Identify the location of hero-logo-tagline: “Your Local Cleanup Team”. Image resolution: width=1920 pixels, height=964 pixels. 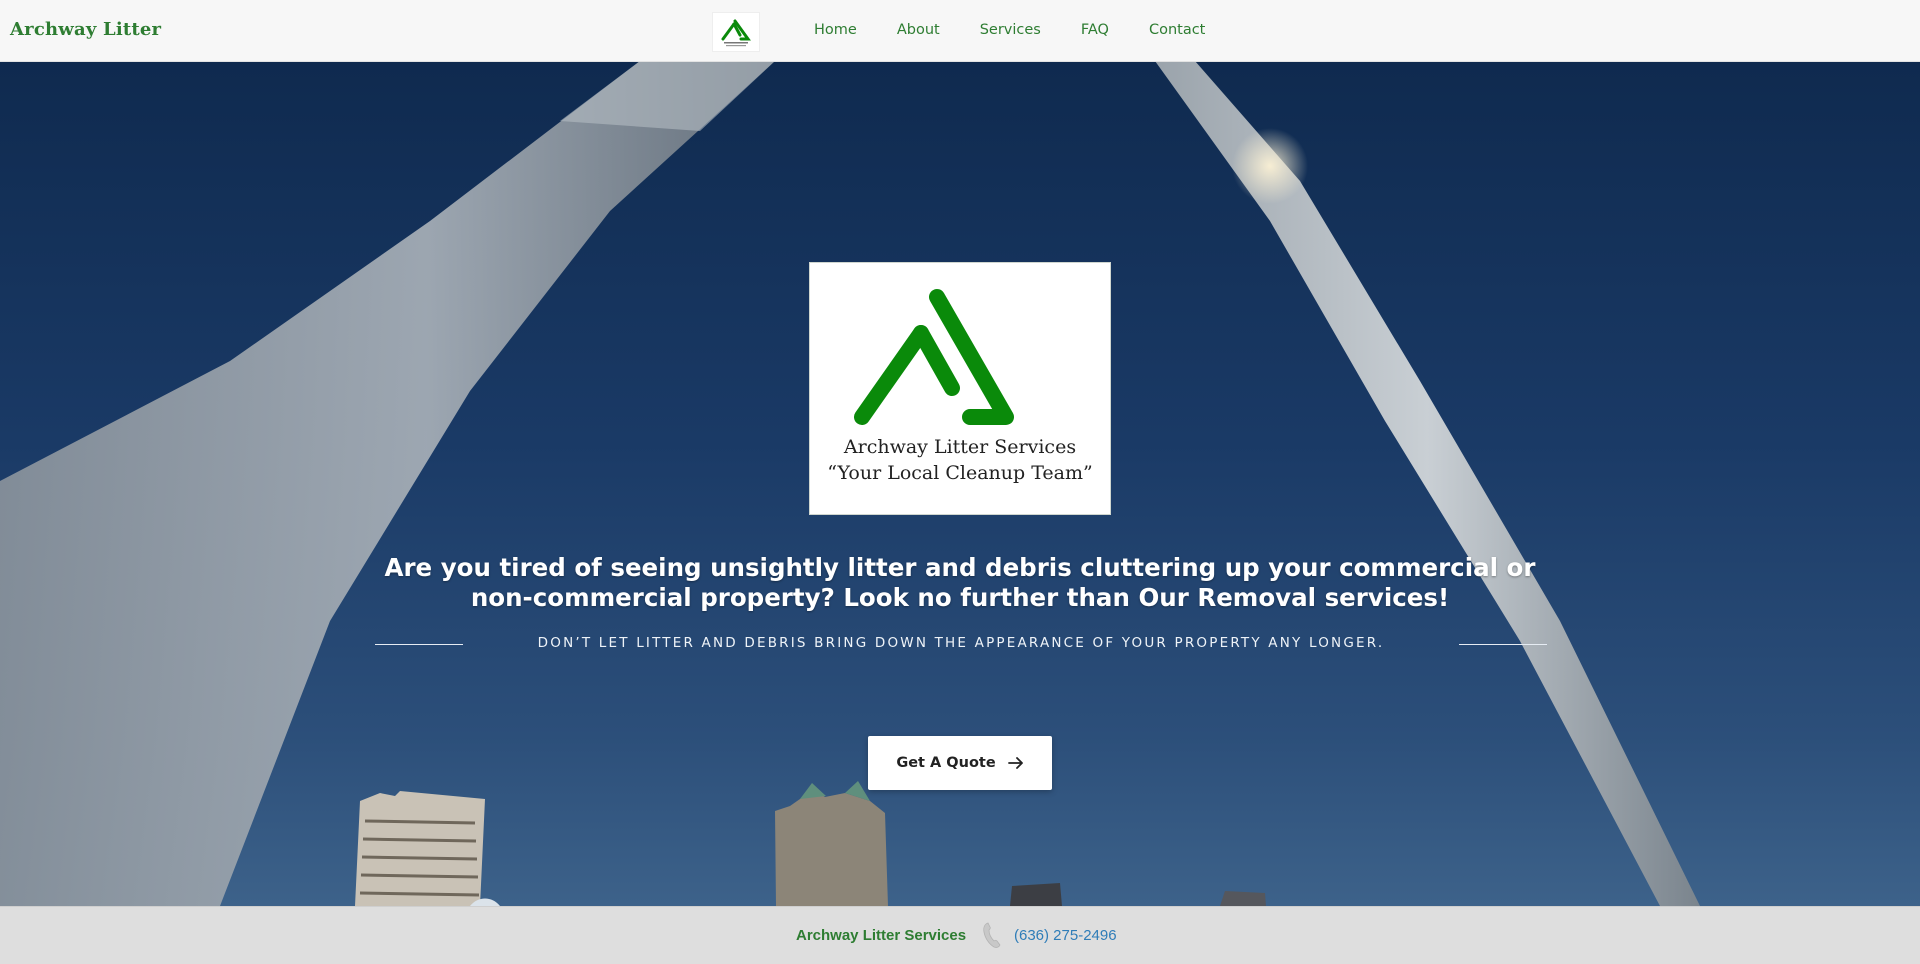
(960, 473).